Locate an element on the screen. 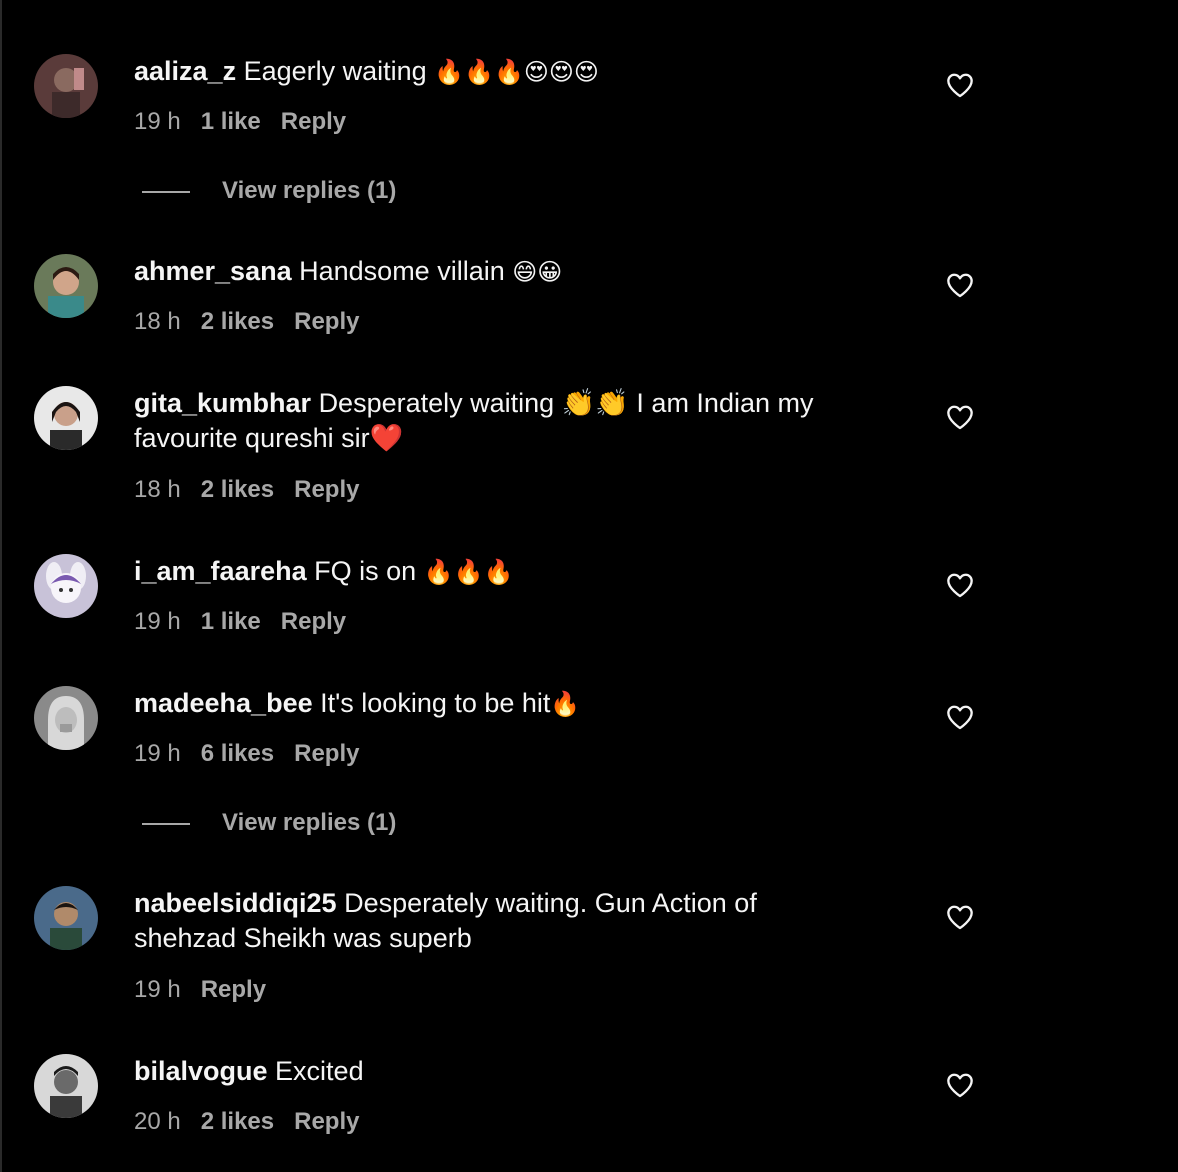  comment-text: madeeha_bee It's looking to be hit🔥 is located at coordinates (494, 704).